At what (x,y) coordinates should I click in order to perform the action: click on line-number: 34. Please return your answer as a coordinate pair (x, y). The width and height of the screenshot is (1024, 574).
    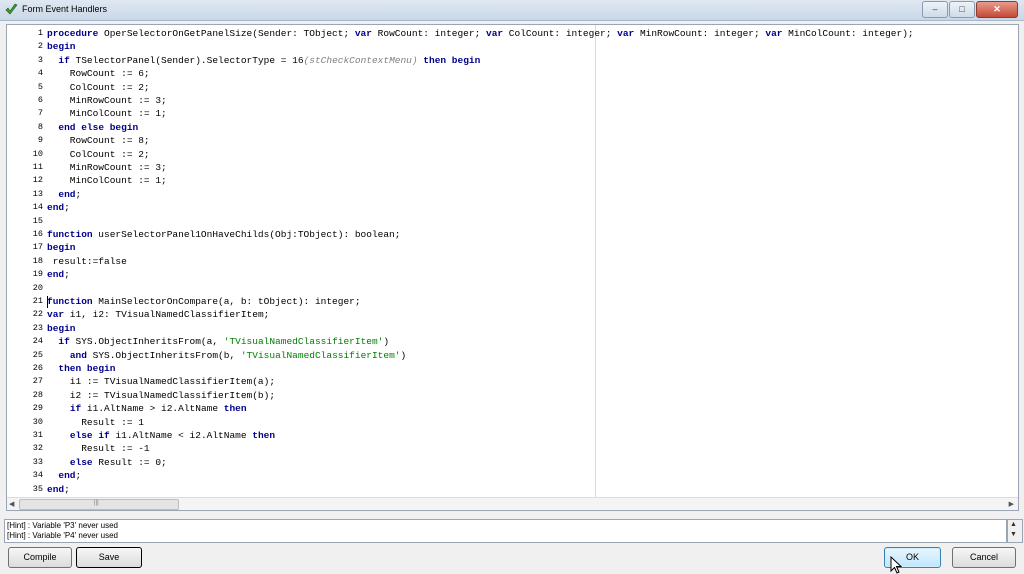
    Looking at the image, I should click on (37, 475).